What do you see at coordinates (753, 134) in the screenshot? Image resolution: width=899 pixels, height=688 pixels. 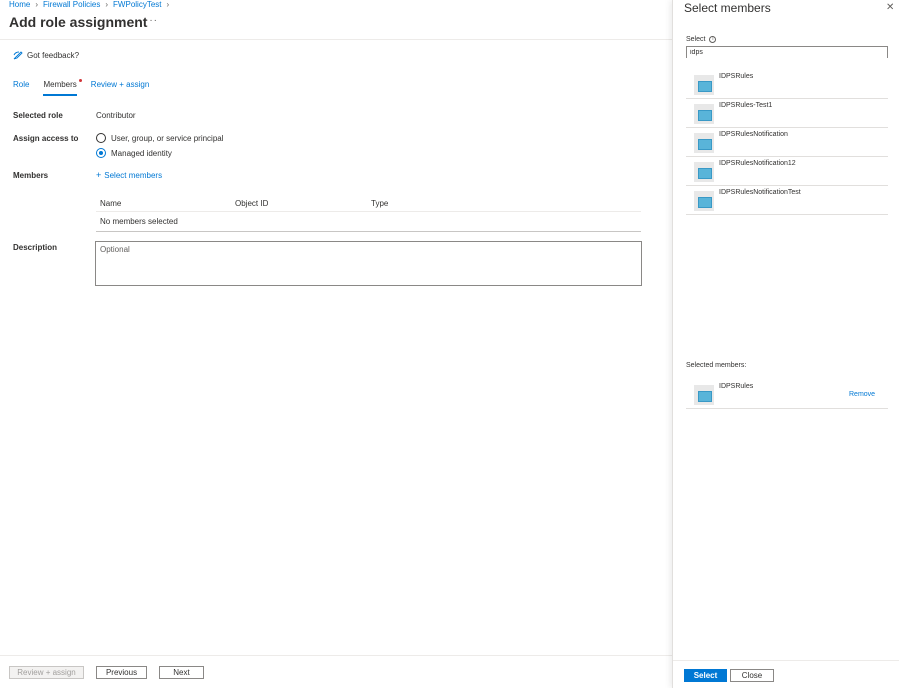 I see `result-name: IDPSRulesNotification` at bounding box center [753, 134].